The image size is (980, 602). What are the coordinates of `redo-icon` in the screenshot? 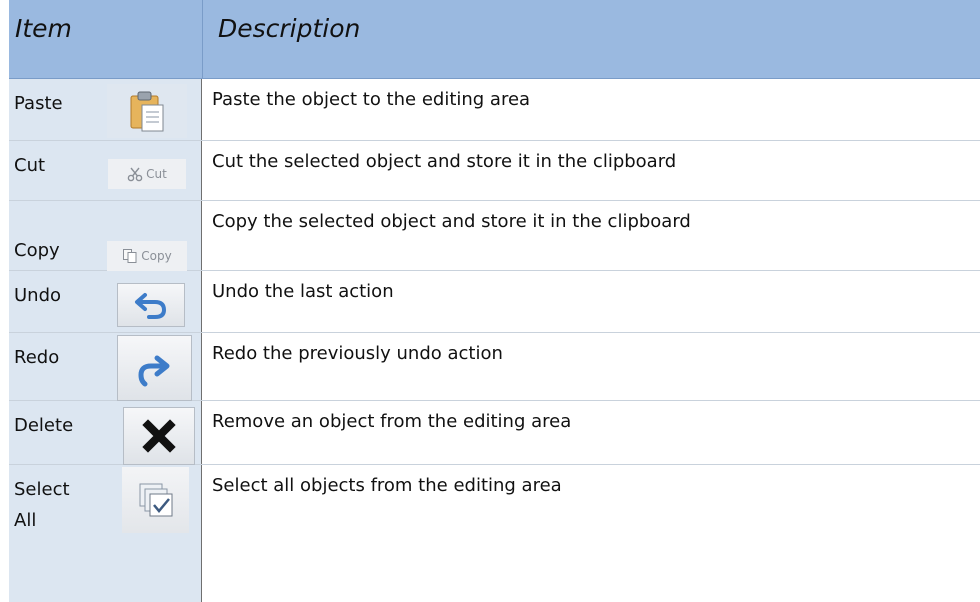 It's located at (154, 368).